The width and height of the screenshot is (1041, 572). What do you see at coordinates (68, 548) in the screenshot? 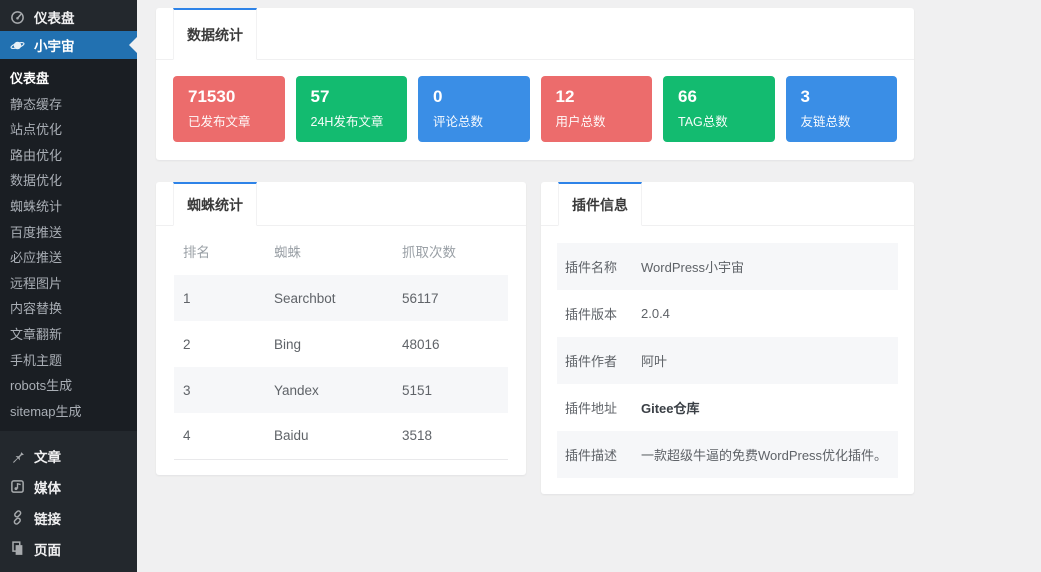
I see `sidebar-item-pages: 页面` at bounding box center [68, 548].